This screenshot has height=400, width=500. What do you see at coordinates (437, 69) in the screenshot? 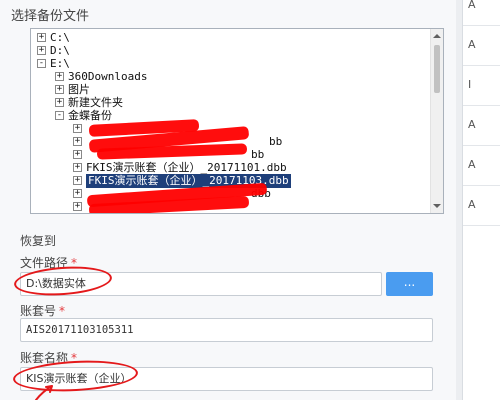
I see `scroll-thumb` at bounding box center [437, 69].